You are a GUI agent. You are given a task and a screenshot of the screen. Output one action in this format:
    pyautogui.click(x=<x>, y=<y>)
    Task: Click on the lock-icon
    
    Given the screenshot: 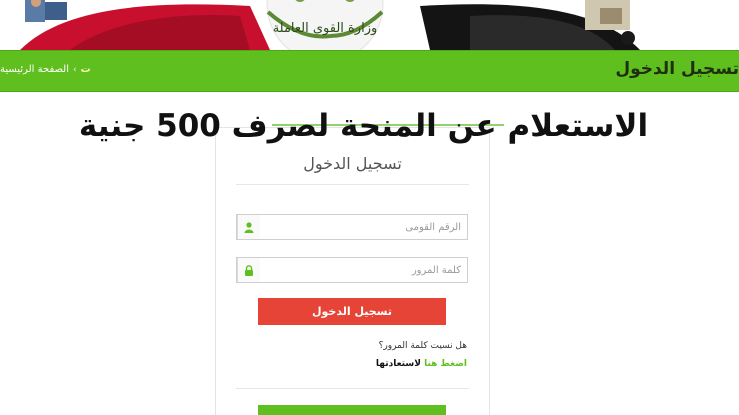 What is the action you would take?
    pyautogui.click(x=249, y=270)
    